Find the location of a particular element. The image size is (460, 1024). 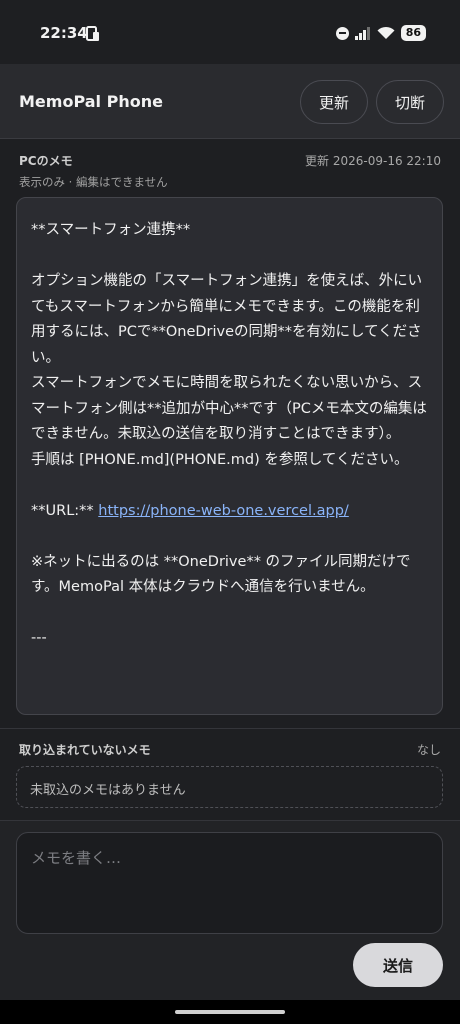

signal-icon is located at coordinates (362, 33).